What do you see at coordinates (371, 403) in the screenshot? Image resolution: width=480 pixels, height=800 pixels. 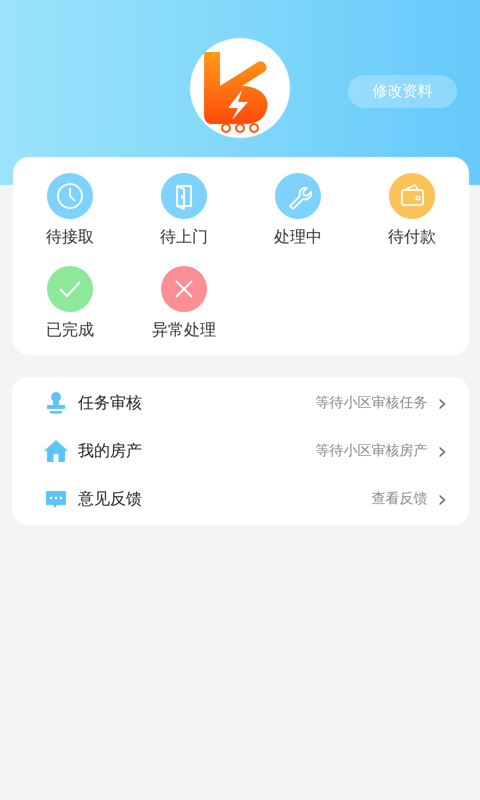 I see `menu-status: 等待小区审核任务` at bounding box center [371, 403].